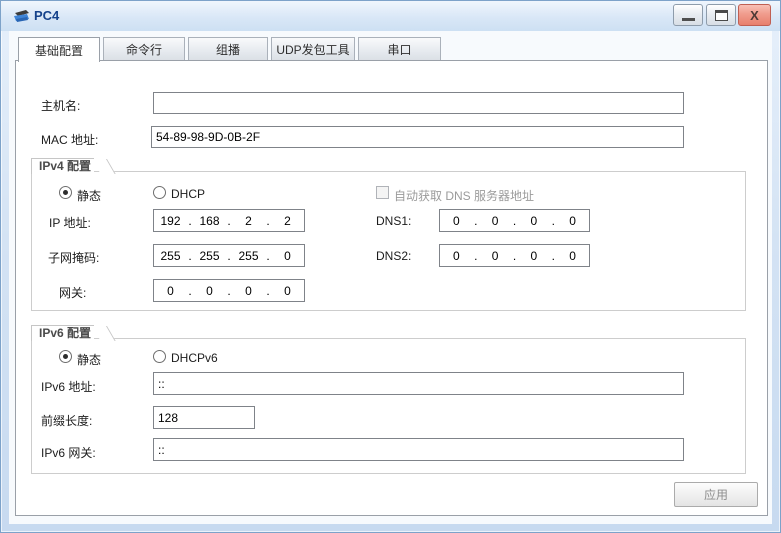  What do you see at coordinates (688, 15) in the screenshot?
I see `minimize-button` at bounding box center [688, 15].